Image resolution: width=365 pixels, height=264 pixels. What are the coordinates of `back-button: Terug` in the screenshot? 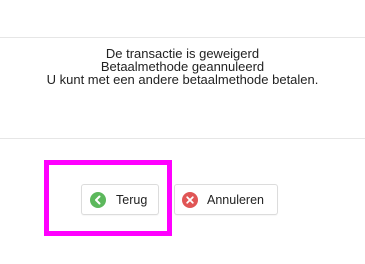 It's located at (120, 199).